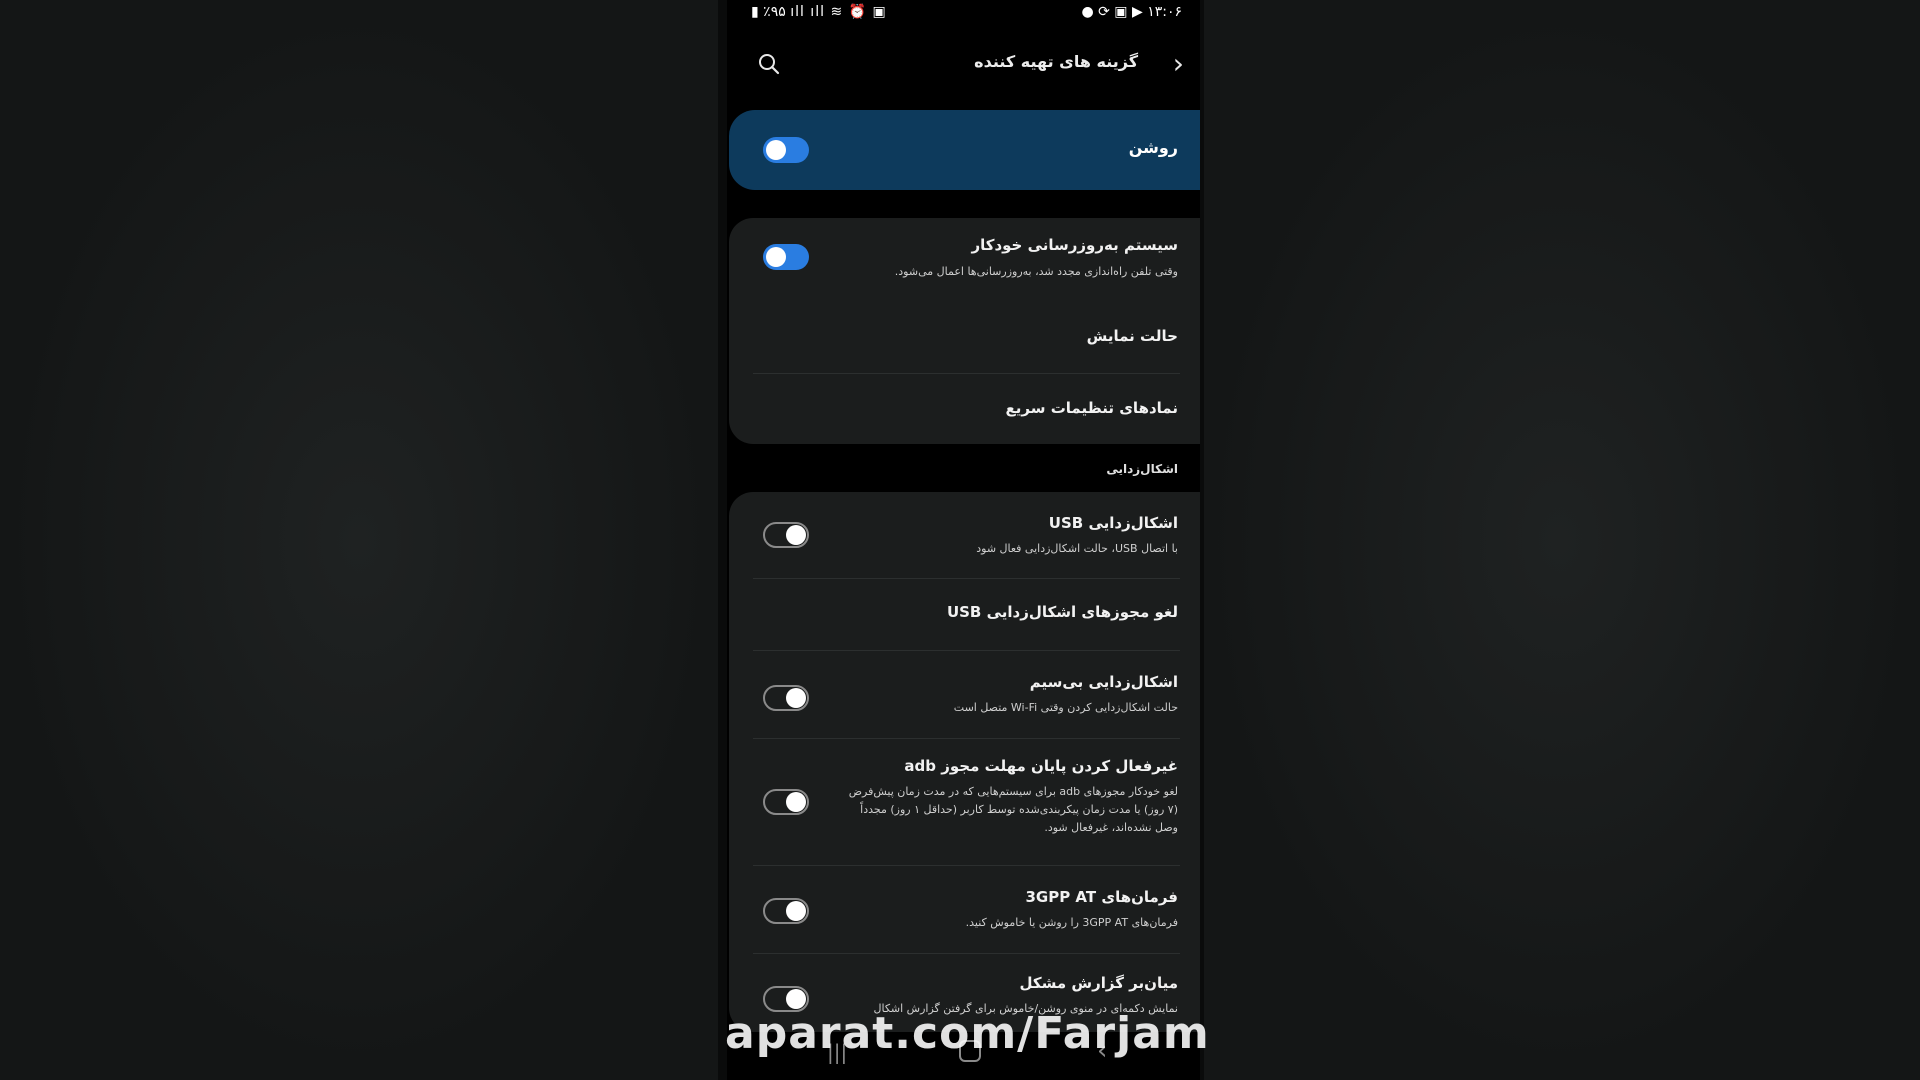 Image resolution: width=1920 pixels, height=1080 pixels. Describe the element at coordinates (1142, 469) in the screenshot. I see `section-header-debugging: اشکال‌زدایی` at that location.